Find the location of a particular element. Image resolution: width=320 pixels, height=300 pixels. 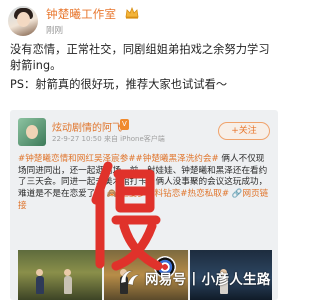

post-header: 钟楚曦工作室 刚刚 is located at coordinates (143, 20).